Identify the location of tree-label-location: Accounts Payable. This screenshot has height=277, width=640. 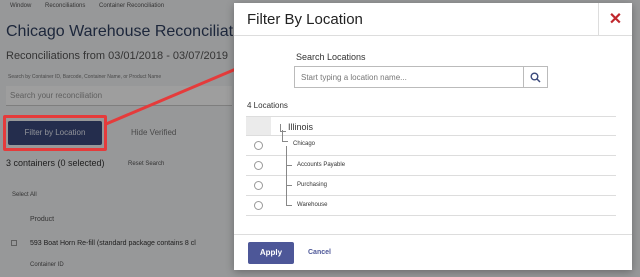
(321, 165).